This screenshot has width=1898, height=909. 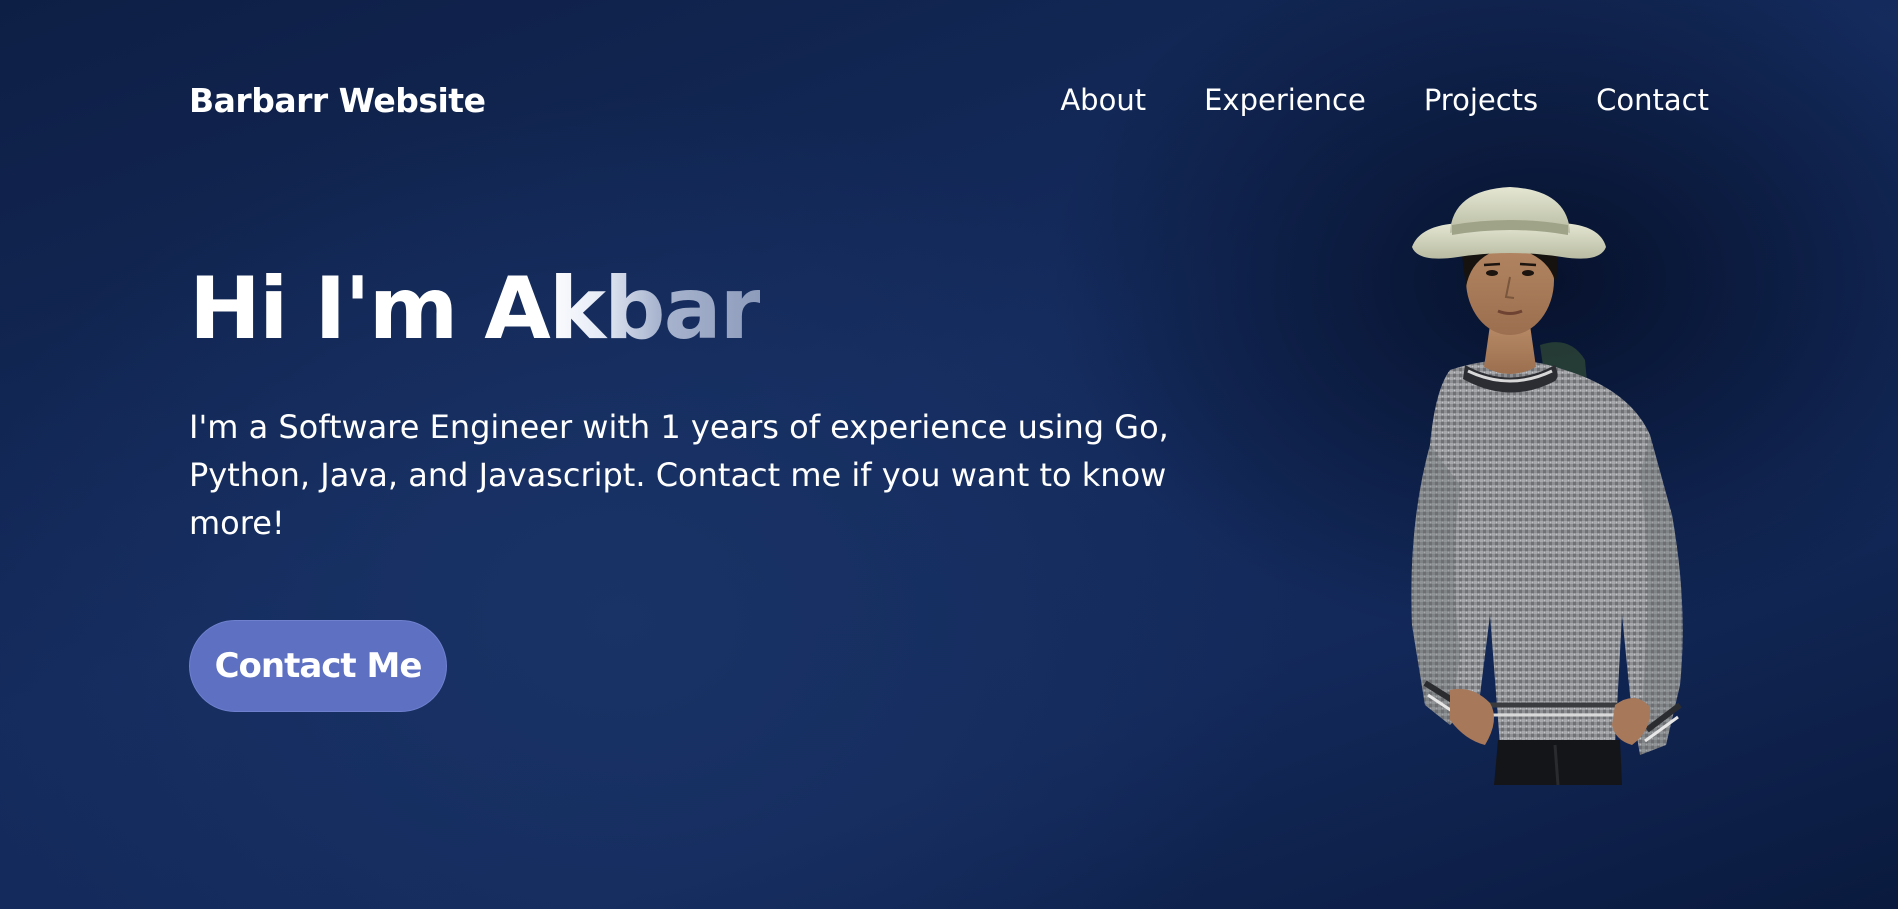 I want to click on nav-links: About Experience Projects Contact, so click(x=1355, y=100).